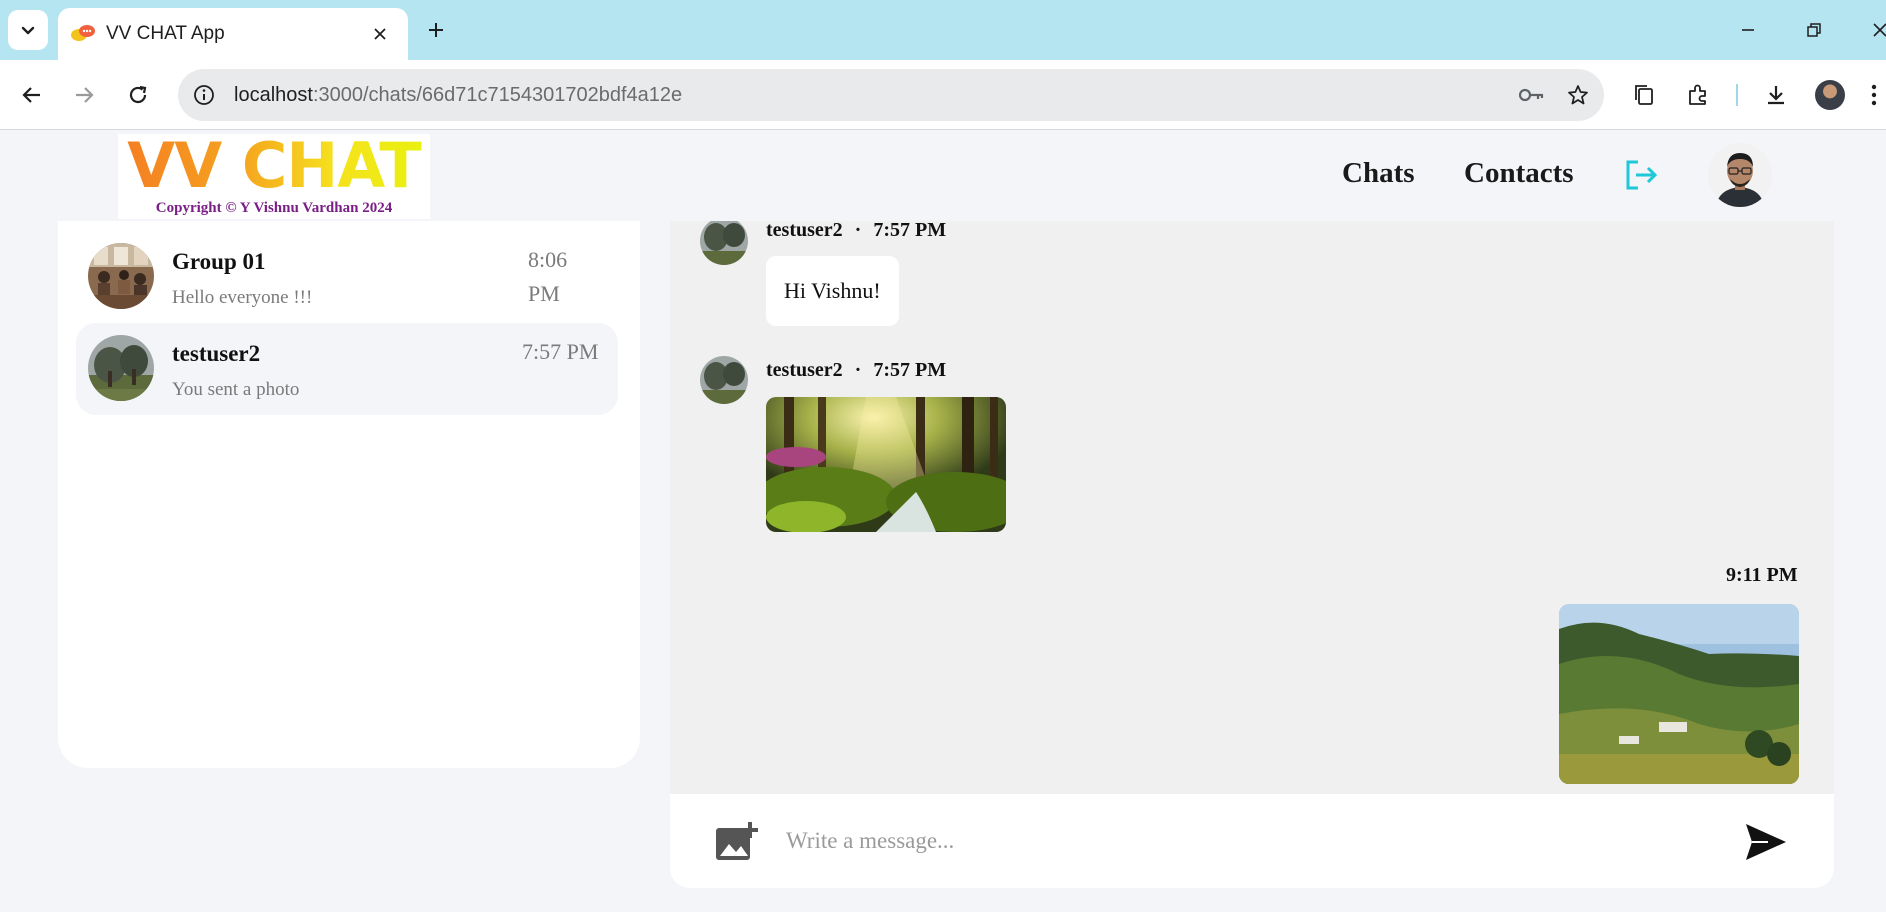 Image resolution: width=1886 pixels, height=912 pixels. I want to click on tab-search-button, so click(28, 30).